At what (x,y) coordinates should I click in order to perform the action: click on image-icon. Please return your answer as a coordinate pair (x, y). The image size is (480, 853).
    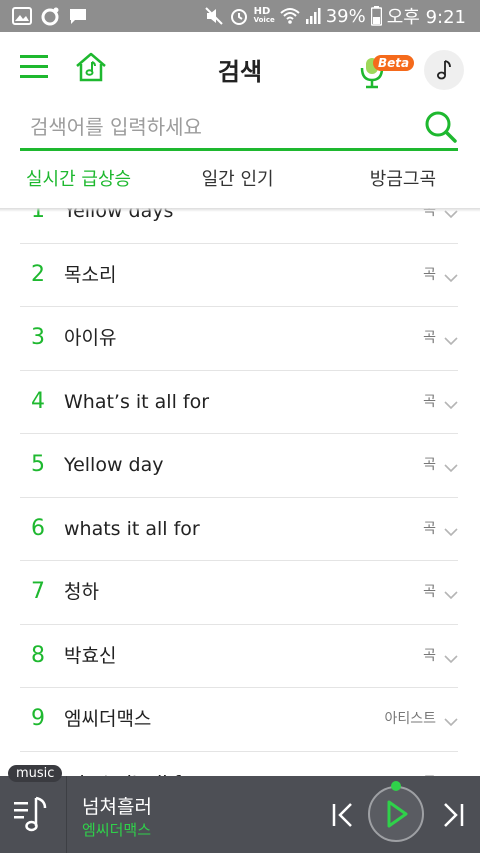
    Looking at the image, I should click on (22, 16).